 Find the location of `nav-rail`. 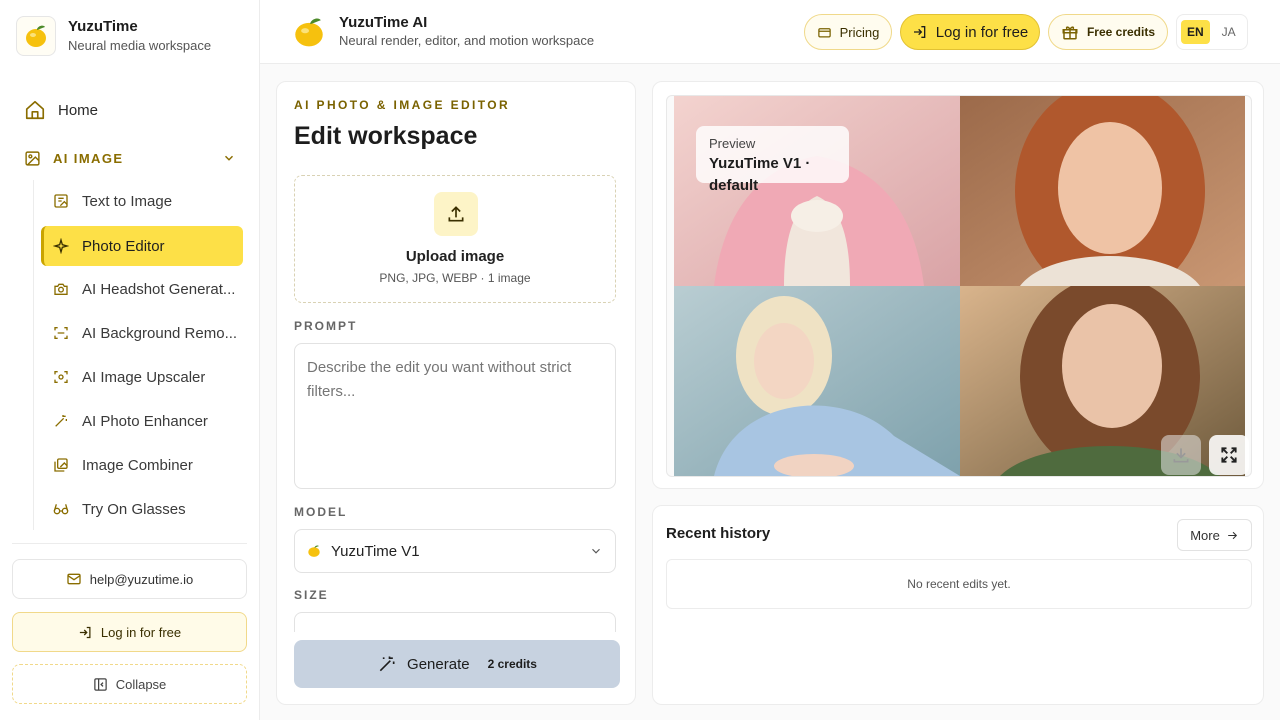

nav-rail is located at coordinates (33, 355).